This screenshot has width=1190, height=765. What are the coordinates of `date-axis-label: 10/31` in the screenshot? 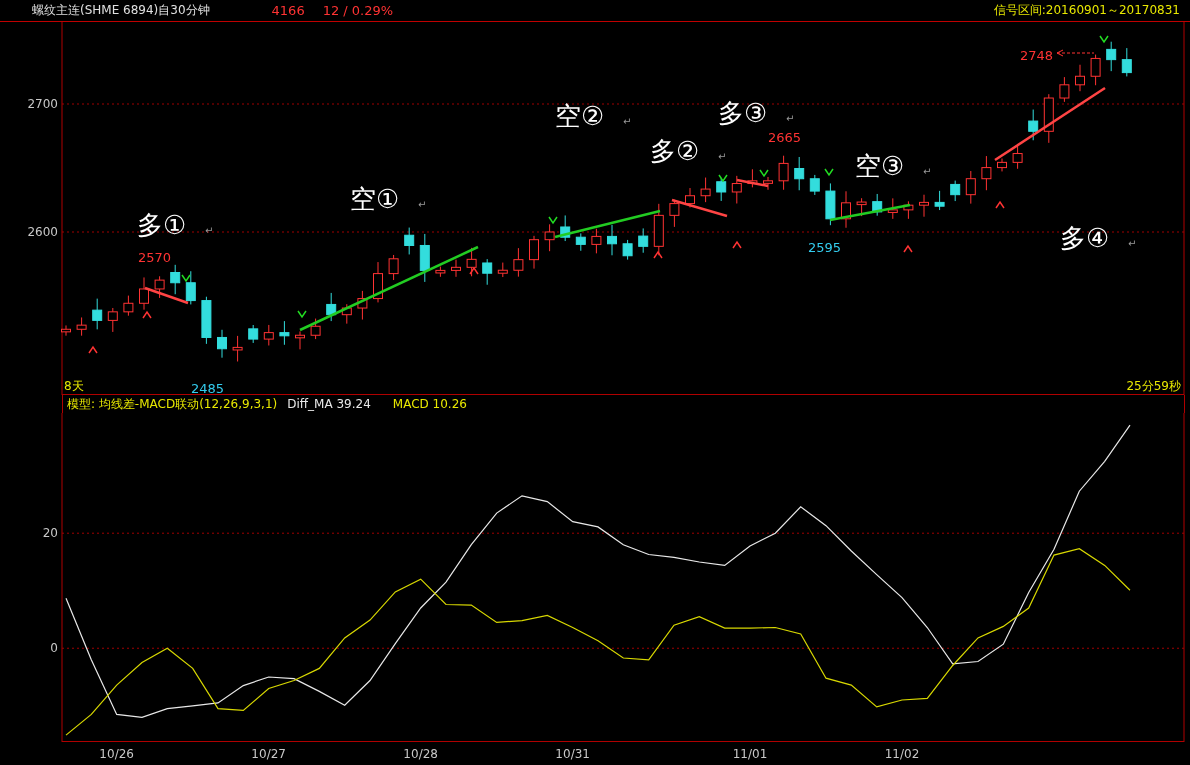 It's located at (572, 754).